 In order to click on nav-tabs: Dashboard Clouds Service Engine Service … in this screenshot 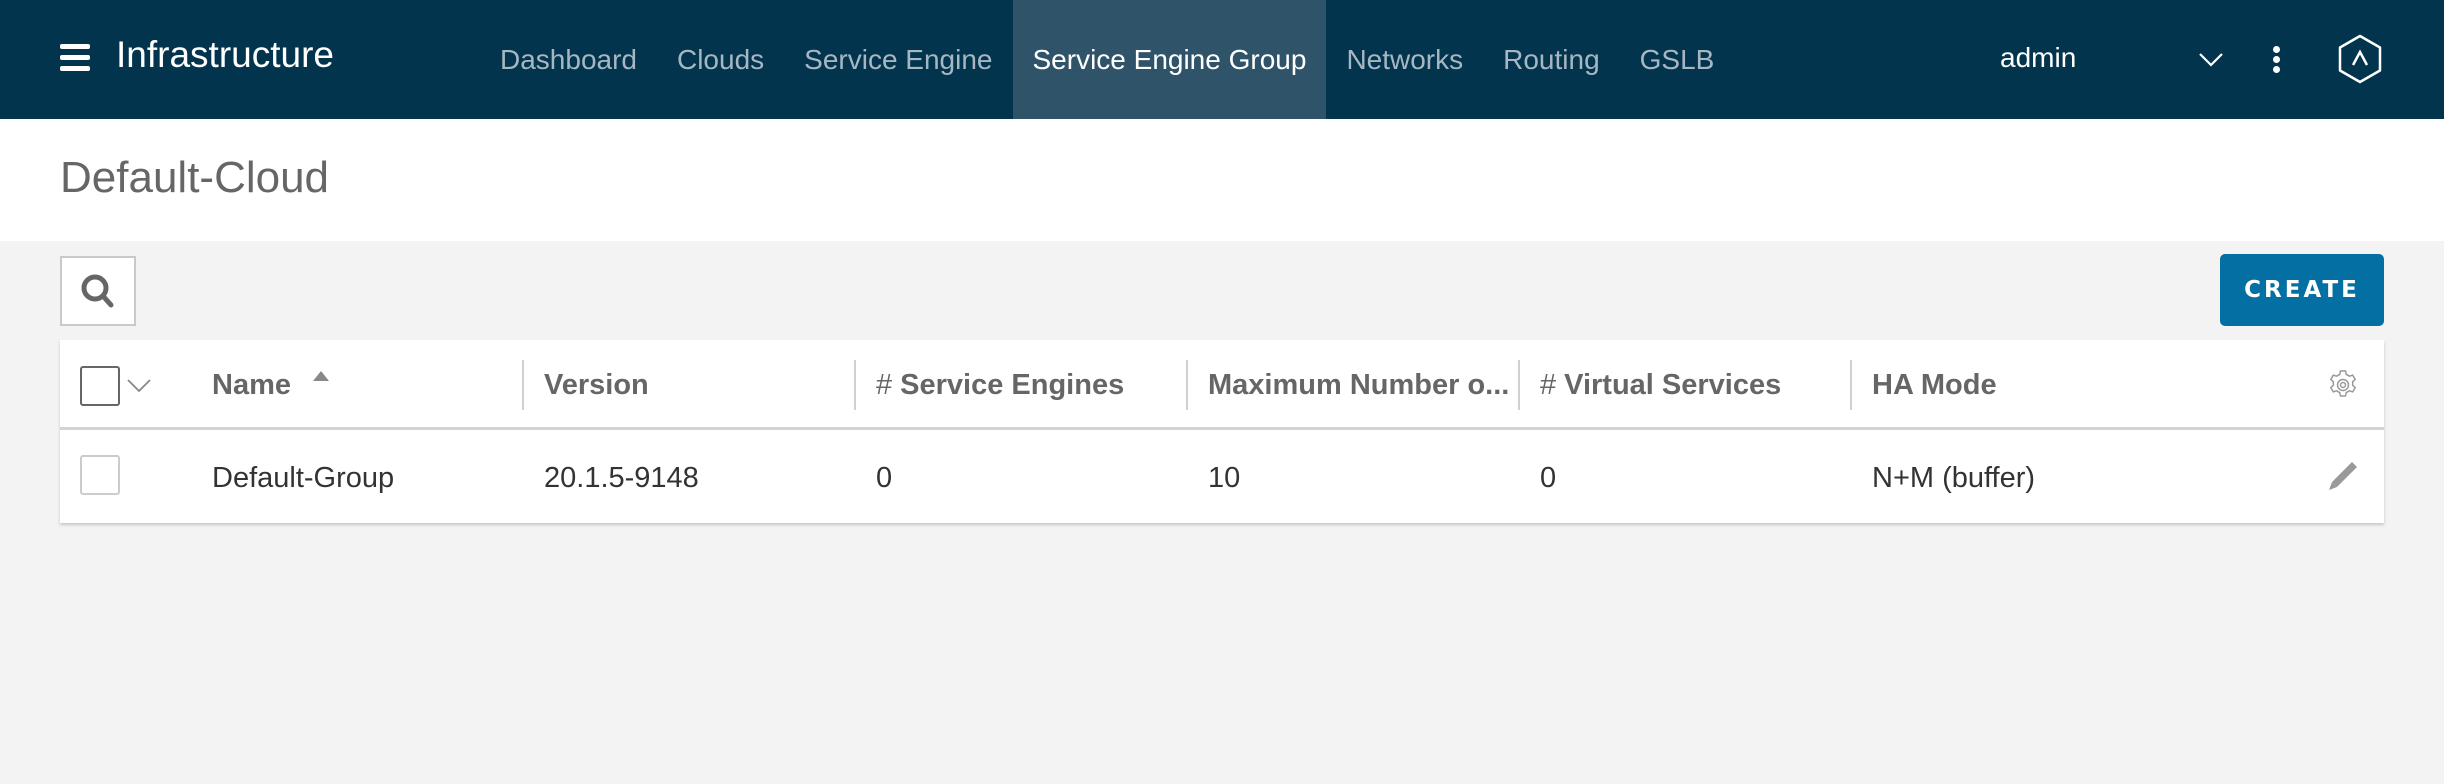, I will do `click(1107, 59)`.